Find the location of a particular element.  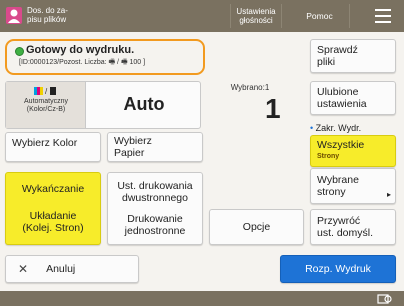

status-title: Gotowy do wydruku. is located at coordinates (80, 50).